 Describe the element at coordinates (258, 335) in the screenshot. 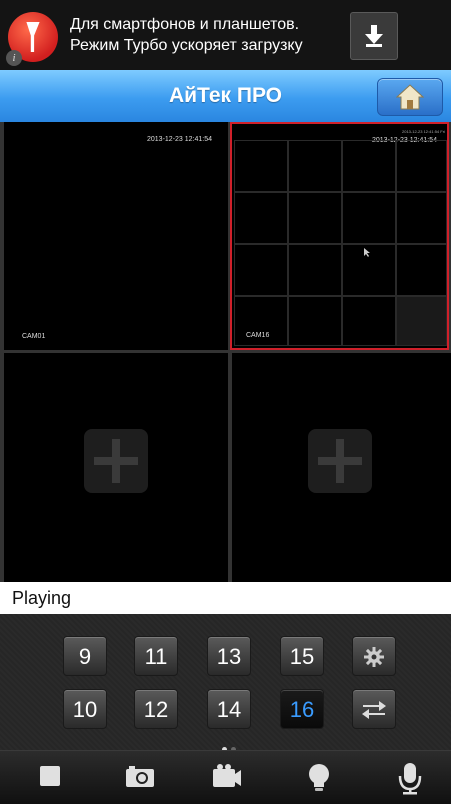

I see `camera-label: CAM16` at that location.